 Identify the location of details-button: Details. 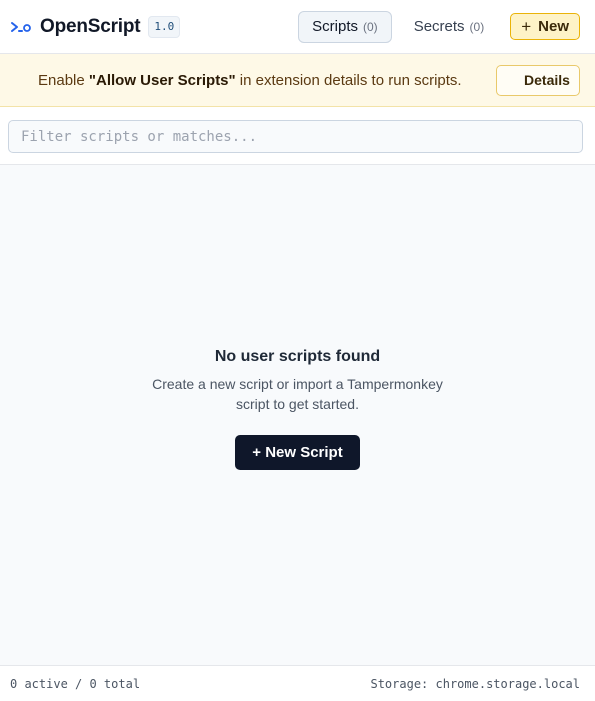
(538, 80).